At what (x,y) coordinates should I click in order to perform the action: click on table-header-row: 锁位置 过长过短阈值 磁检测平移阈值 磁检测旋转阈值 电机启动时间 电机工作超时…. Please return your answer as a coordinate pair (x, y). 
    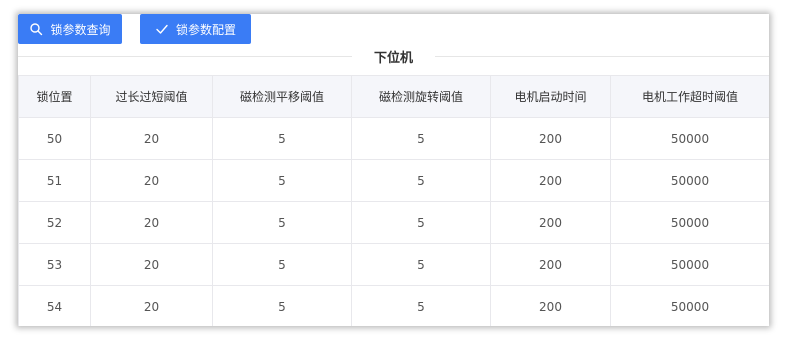
    Looking at the image, I should click on (393, 96).